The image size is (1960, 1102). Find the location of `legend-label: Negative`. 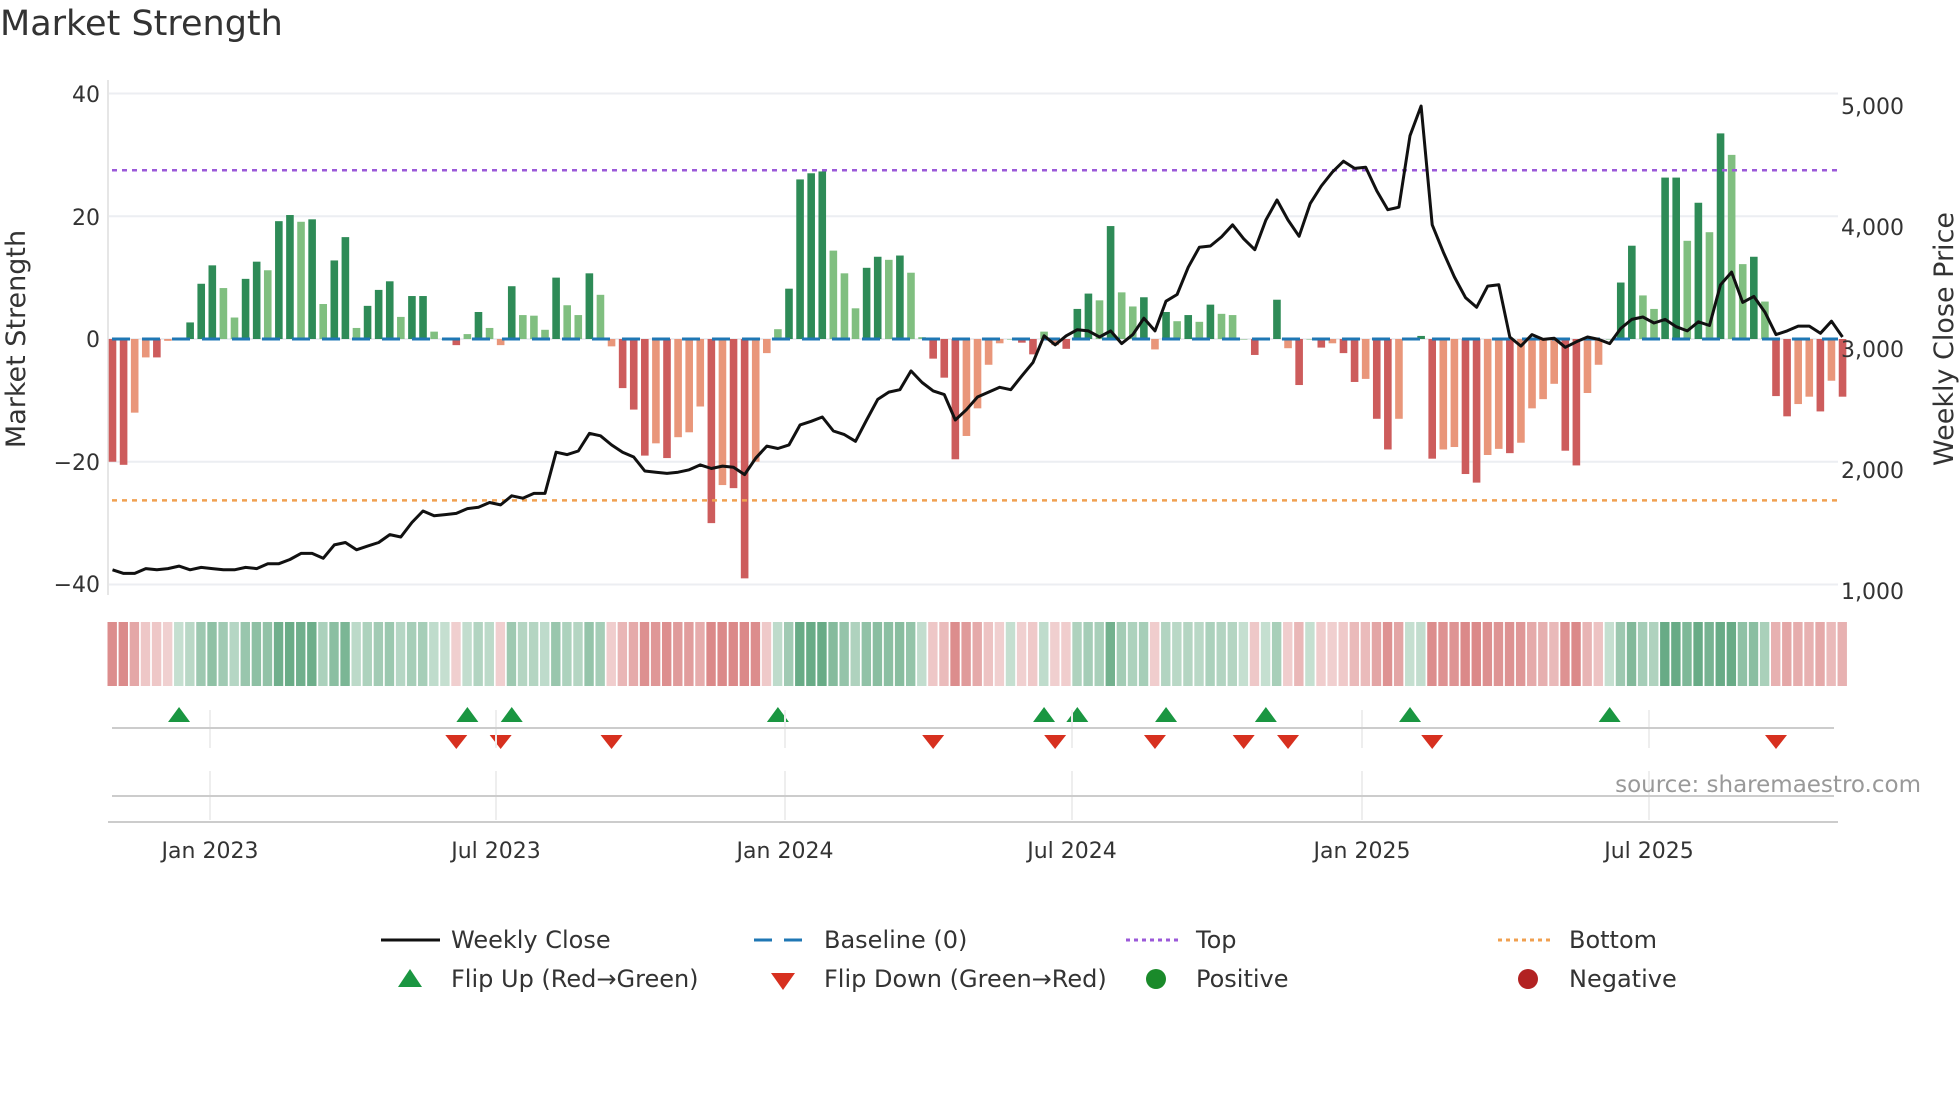

legend-label: Negative is located at coordinates (1623, 979).